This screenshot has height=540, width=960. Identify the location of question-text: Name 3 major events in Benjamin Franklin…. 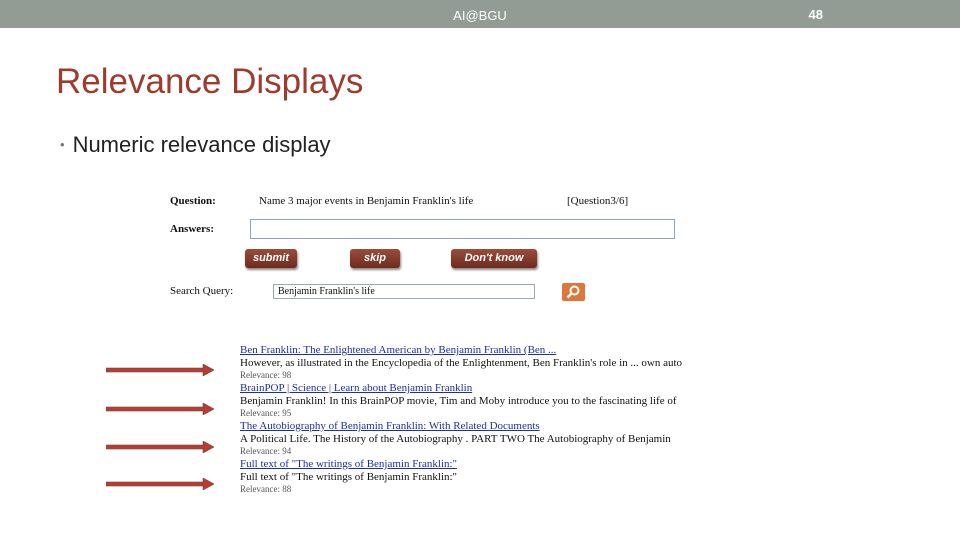
(366, 201).